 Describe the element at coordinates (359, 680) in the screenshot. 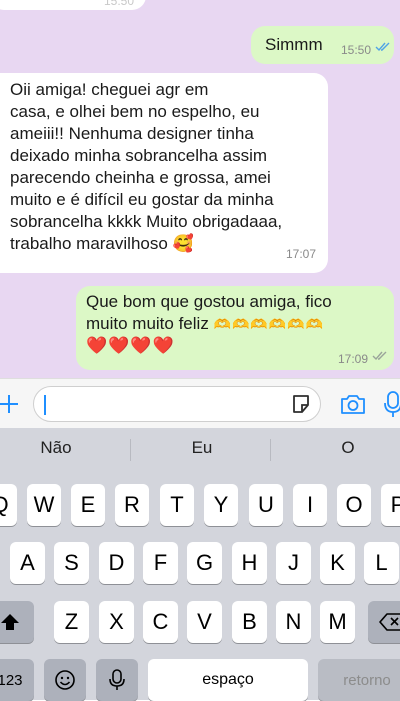

I see `return-key: retorno` at that location.